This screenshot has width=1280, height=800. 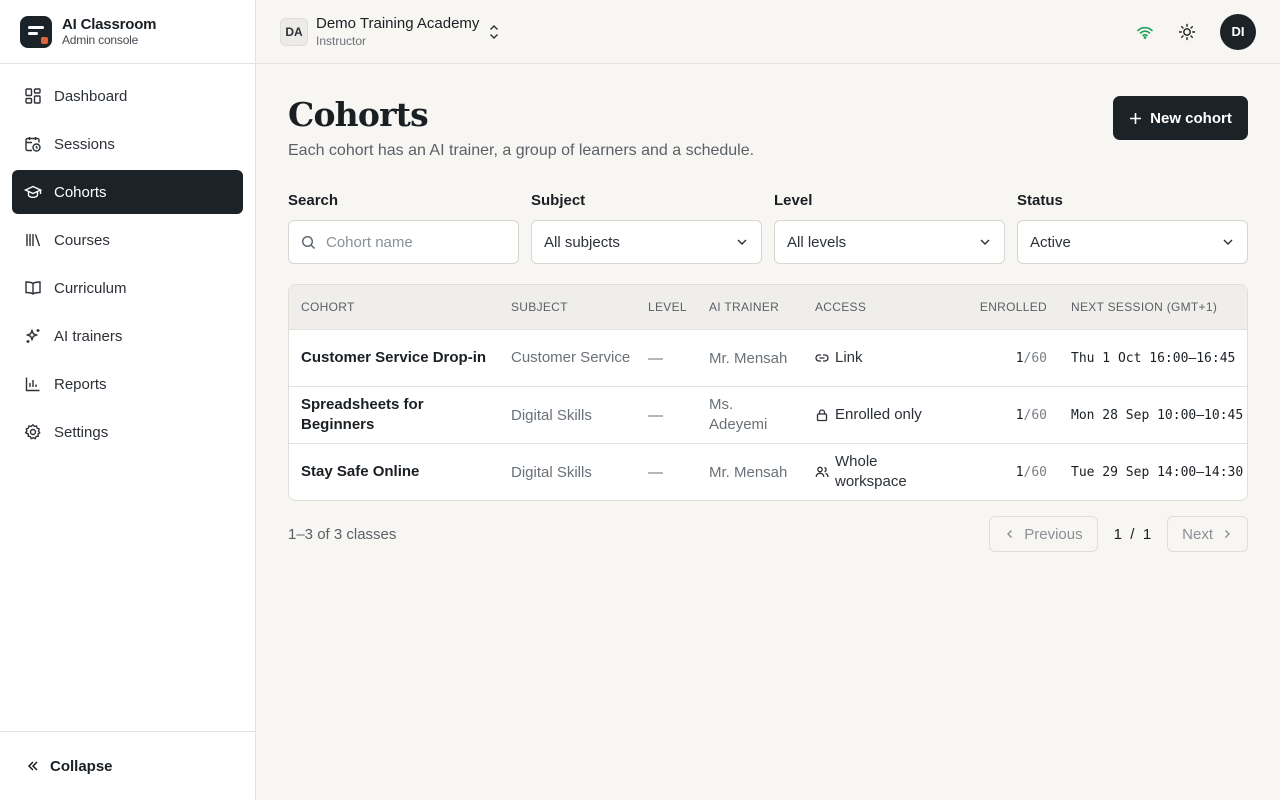 I want to click on subject-select: All subjects, so click(x=646, y=242).